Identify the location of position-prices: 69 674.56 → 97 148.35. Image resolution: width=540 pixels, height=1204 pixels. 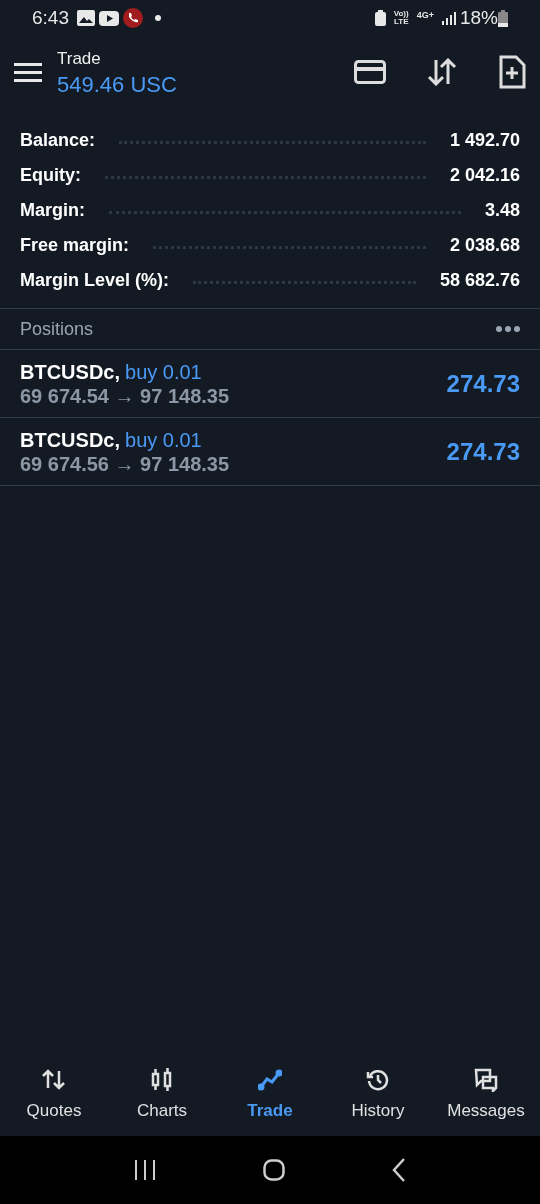
(125, 463).